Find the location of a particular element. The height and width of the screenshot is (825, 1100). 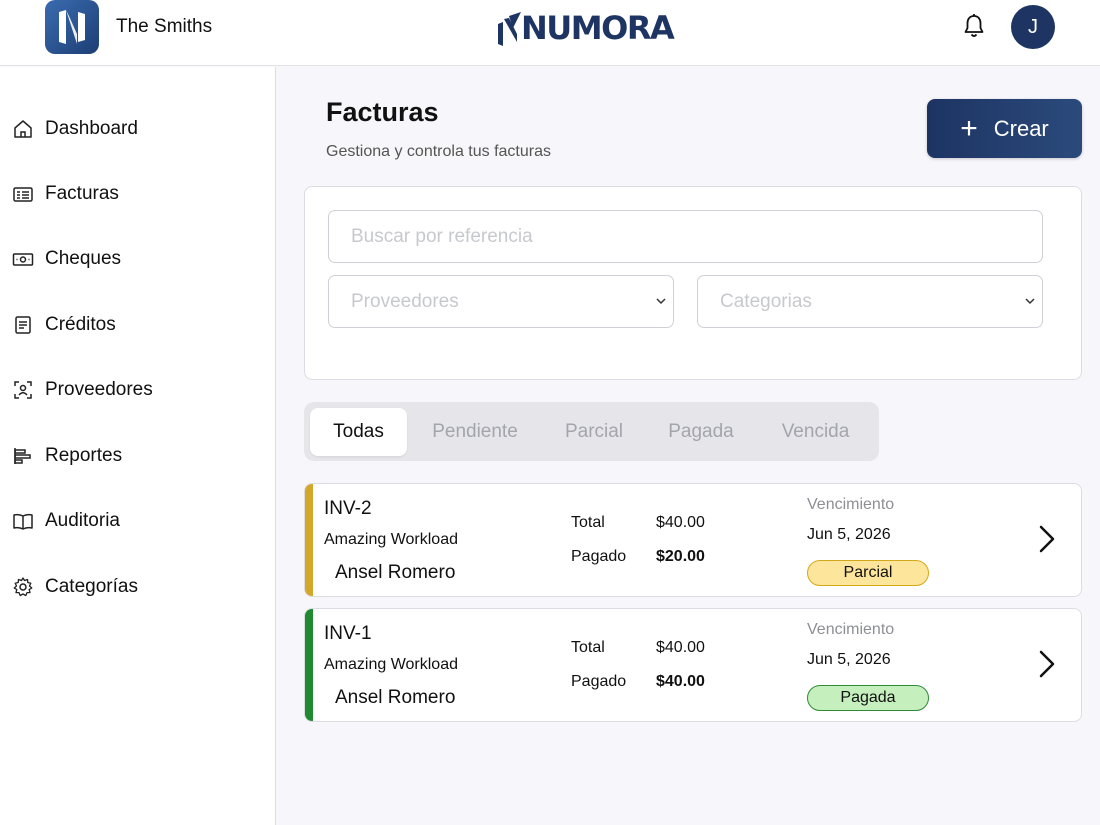

invoice-ref: INV-1 is located at coordinates (348, 633).